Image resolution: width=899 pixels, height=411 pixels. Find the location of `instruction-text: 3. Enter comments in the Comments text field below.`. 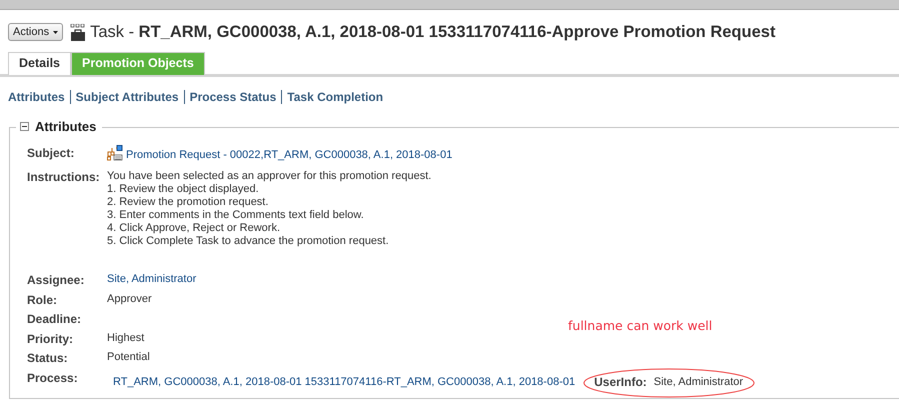

instruction-text: 3. Enter comments in the Comments text field below. is located at coordinates (236, 215).